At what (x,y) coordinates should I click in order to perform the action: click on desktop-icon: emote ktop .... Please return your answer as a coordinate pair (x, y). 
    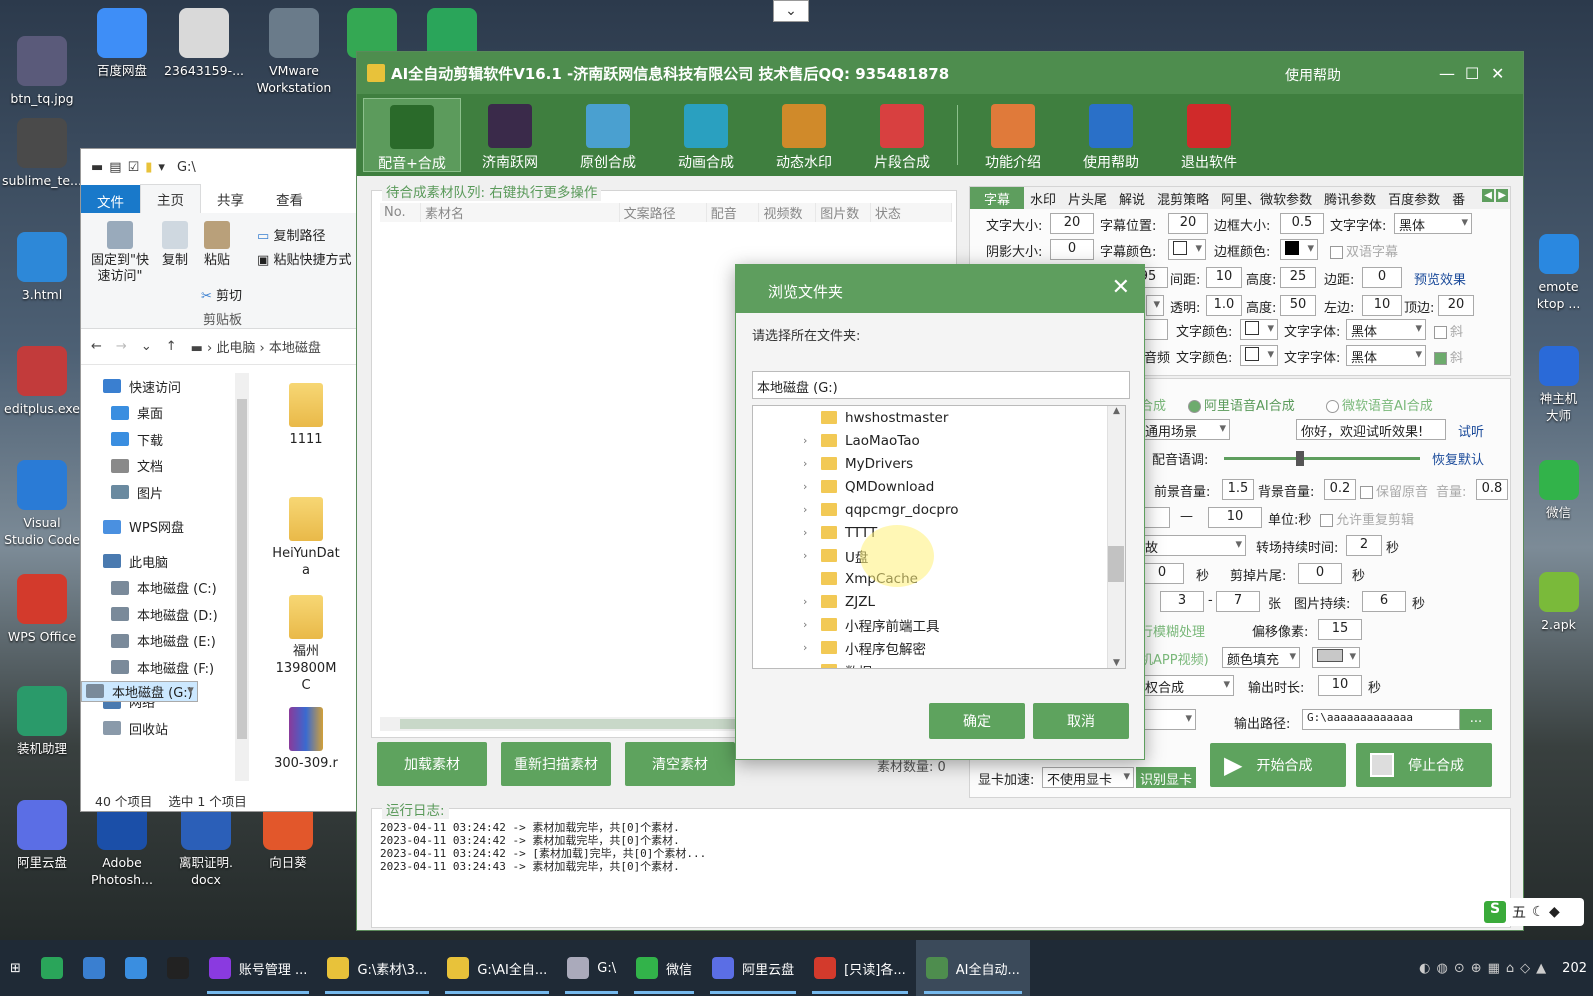
    Looking at the image, I should click on (1558, 273).